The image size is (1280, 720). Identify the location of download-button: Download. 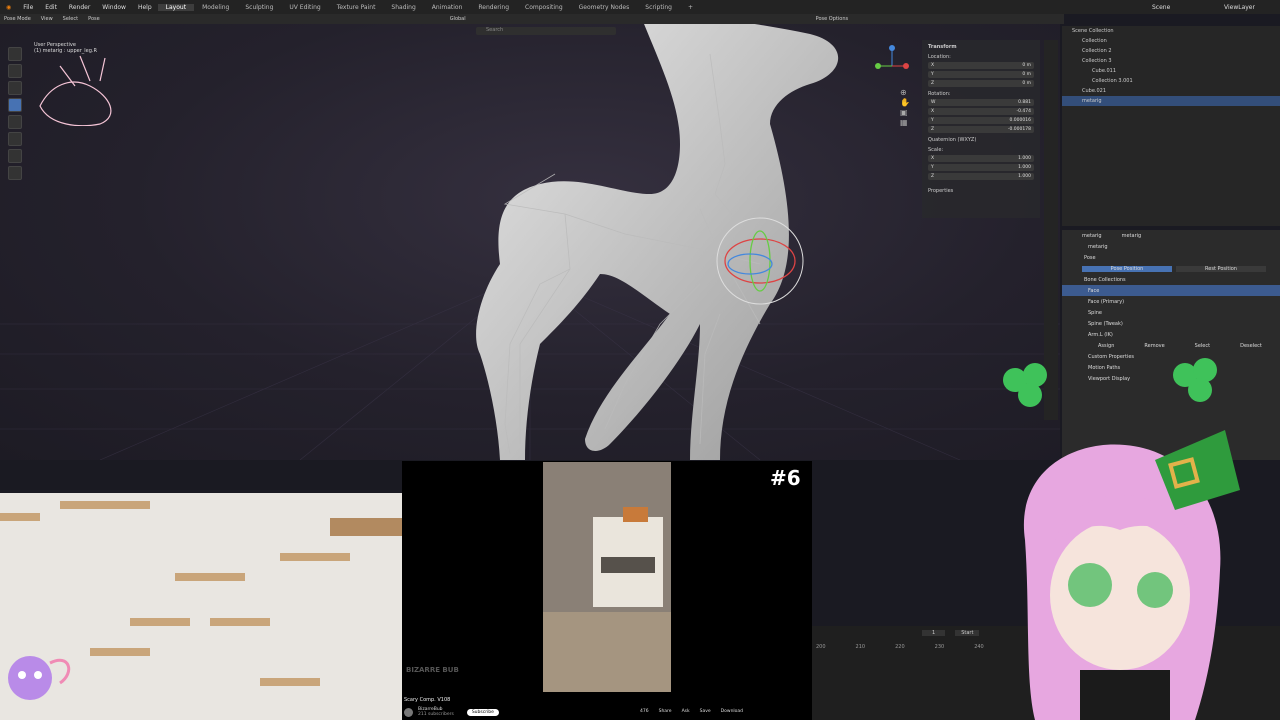
(732, 711).